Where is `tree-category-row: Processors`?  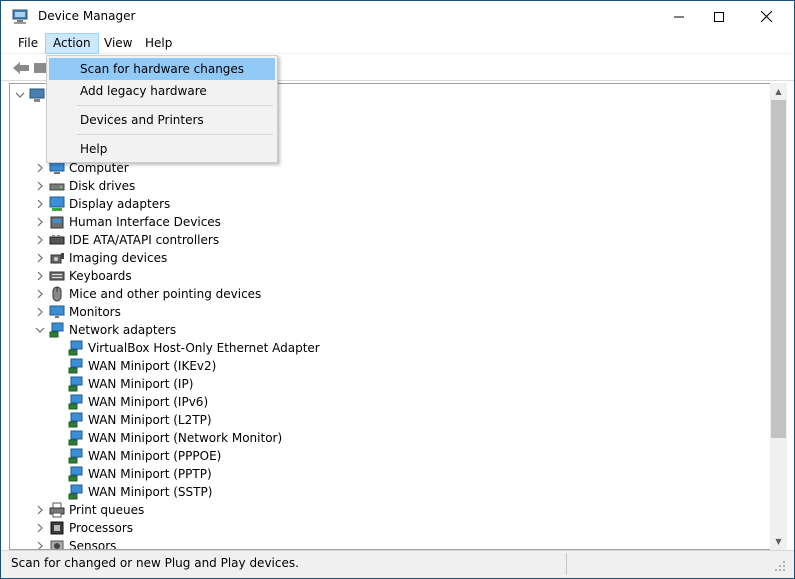
tree-category-row: Processors is located at coordinates (83, 528).